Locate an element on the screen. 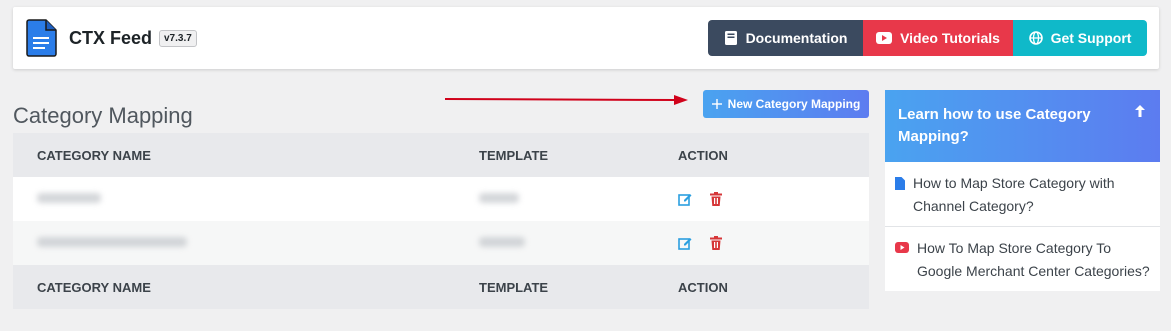 This screenshot has width=1171, height=331. sidebar-title: Learn how to use Category Mapping? is located at coordinates (994, 125).